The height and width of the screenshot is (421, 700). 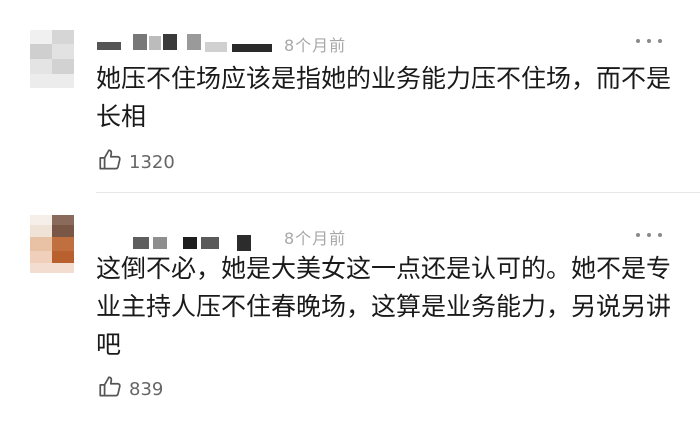 What do you see at coordinates (384, 97) in the screenshot?
I see `comment-text: 她压不住场应该是指她的业务能力压不住场，而不是长相` at bounding box center [384, 97].